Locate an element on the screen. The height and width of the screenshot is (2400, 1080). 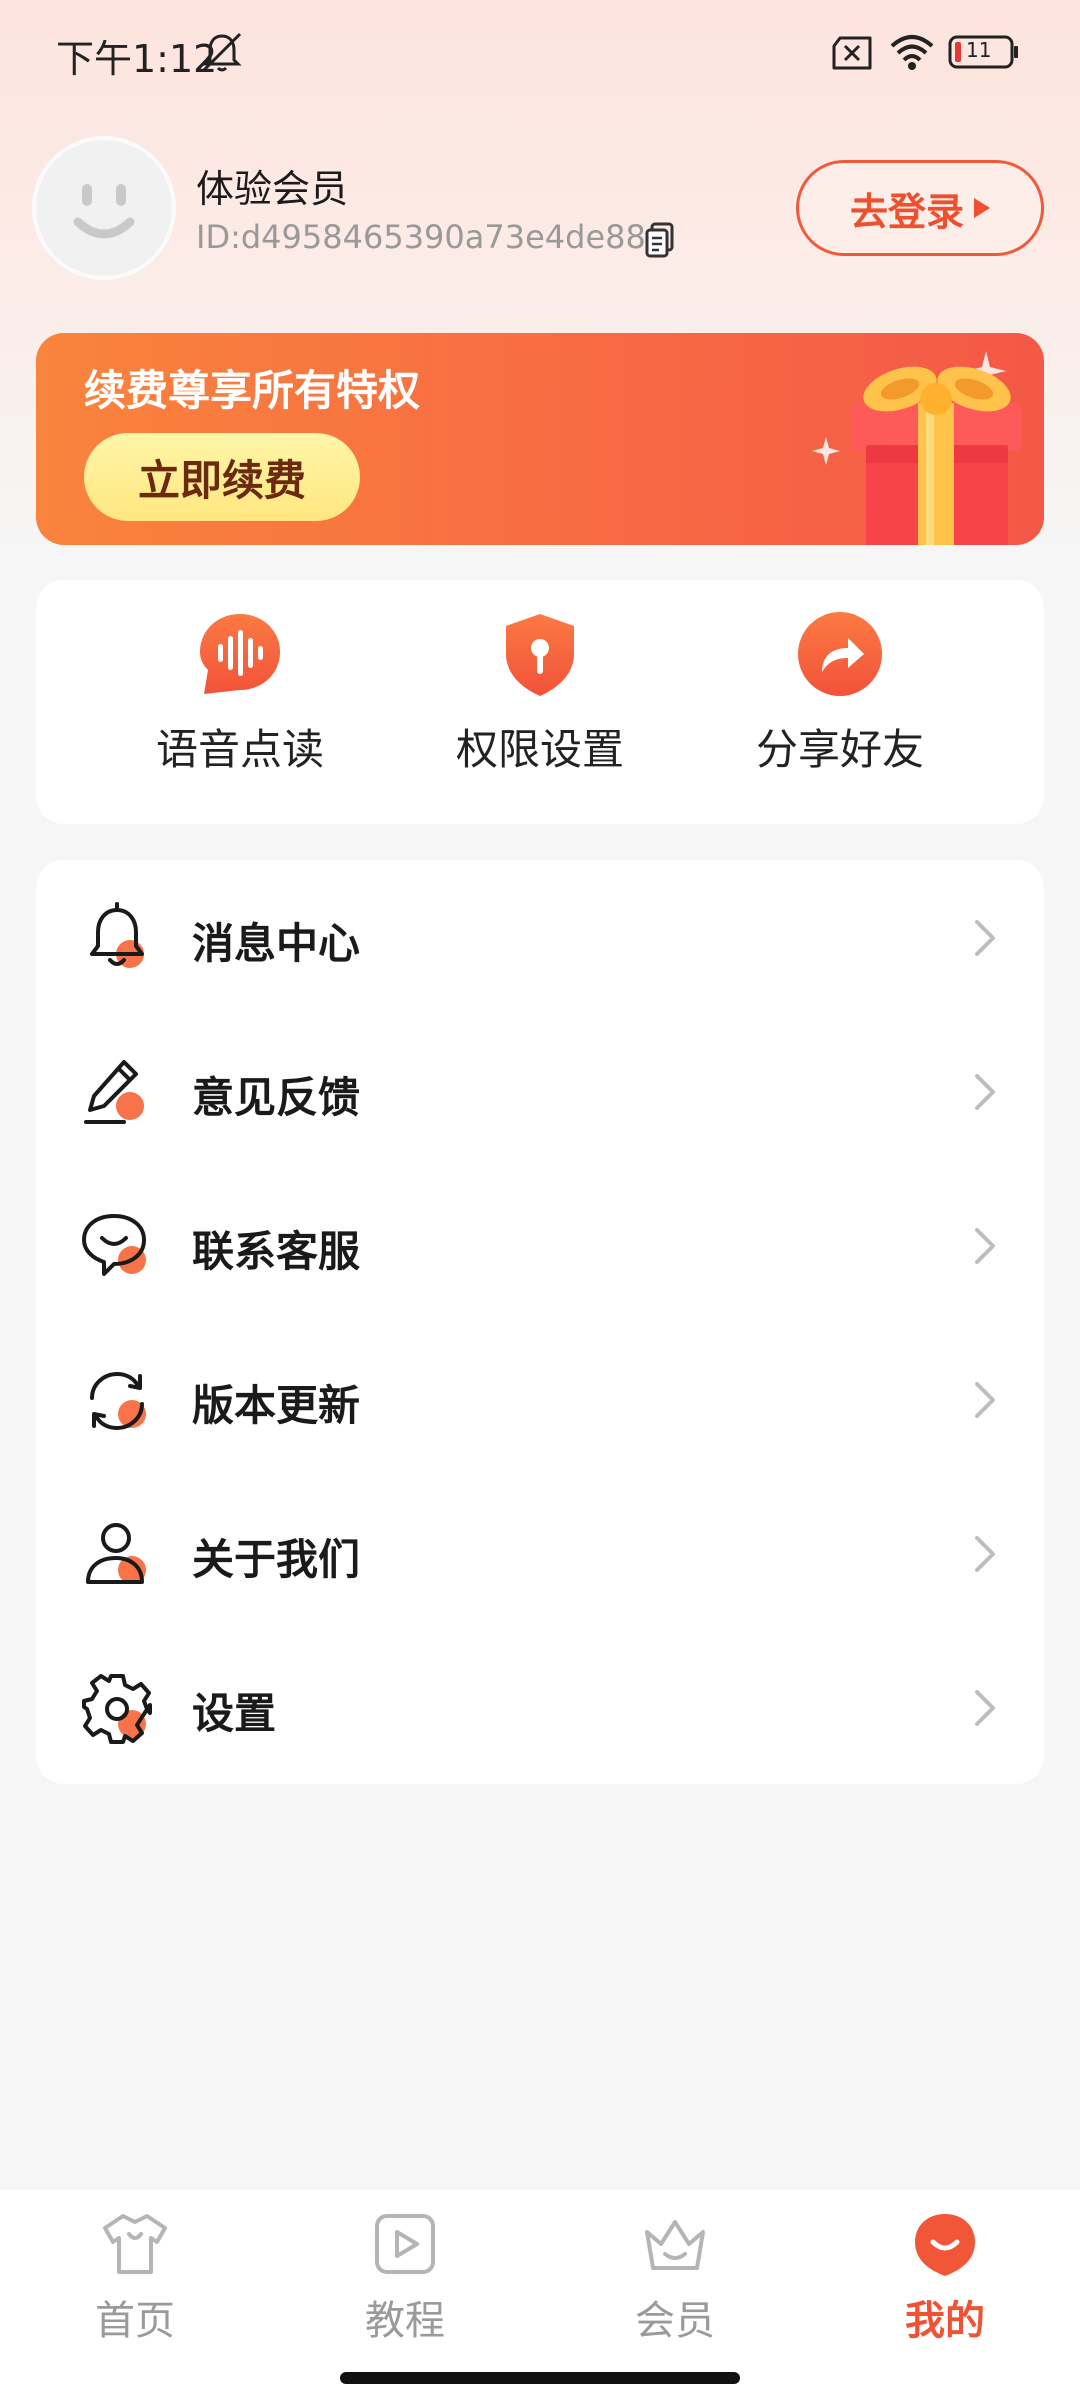
home-indicator is located at coordinates (540, 2378).